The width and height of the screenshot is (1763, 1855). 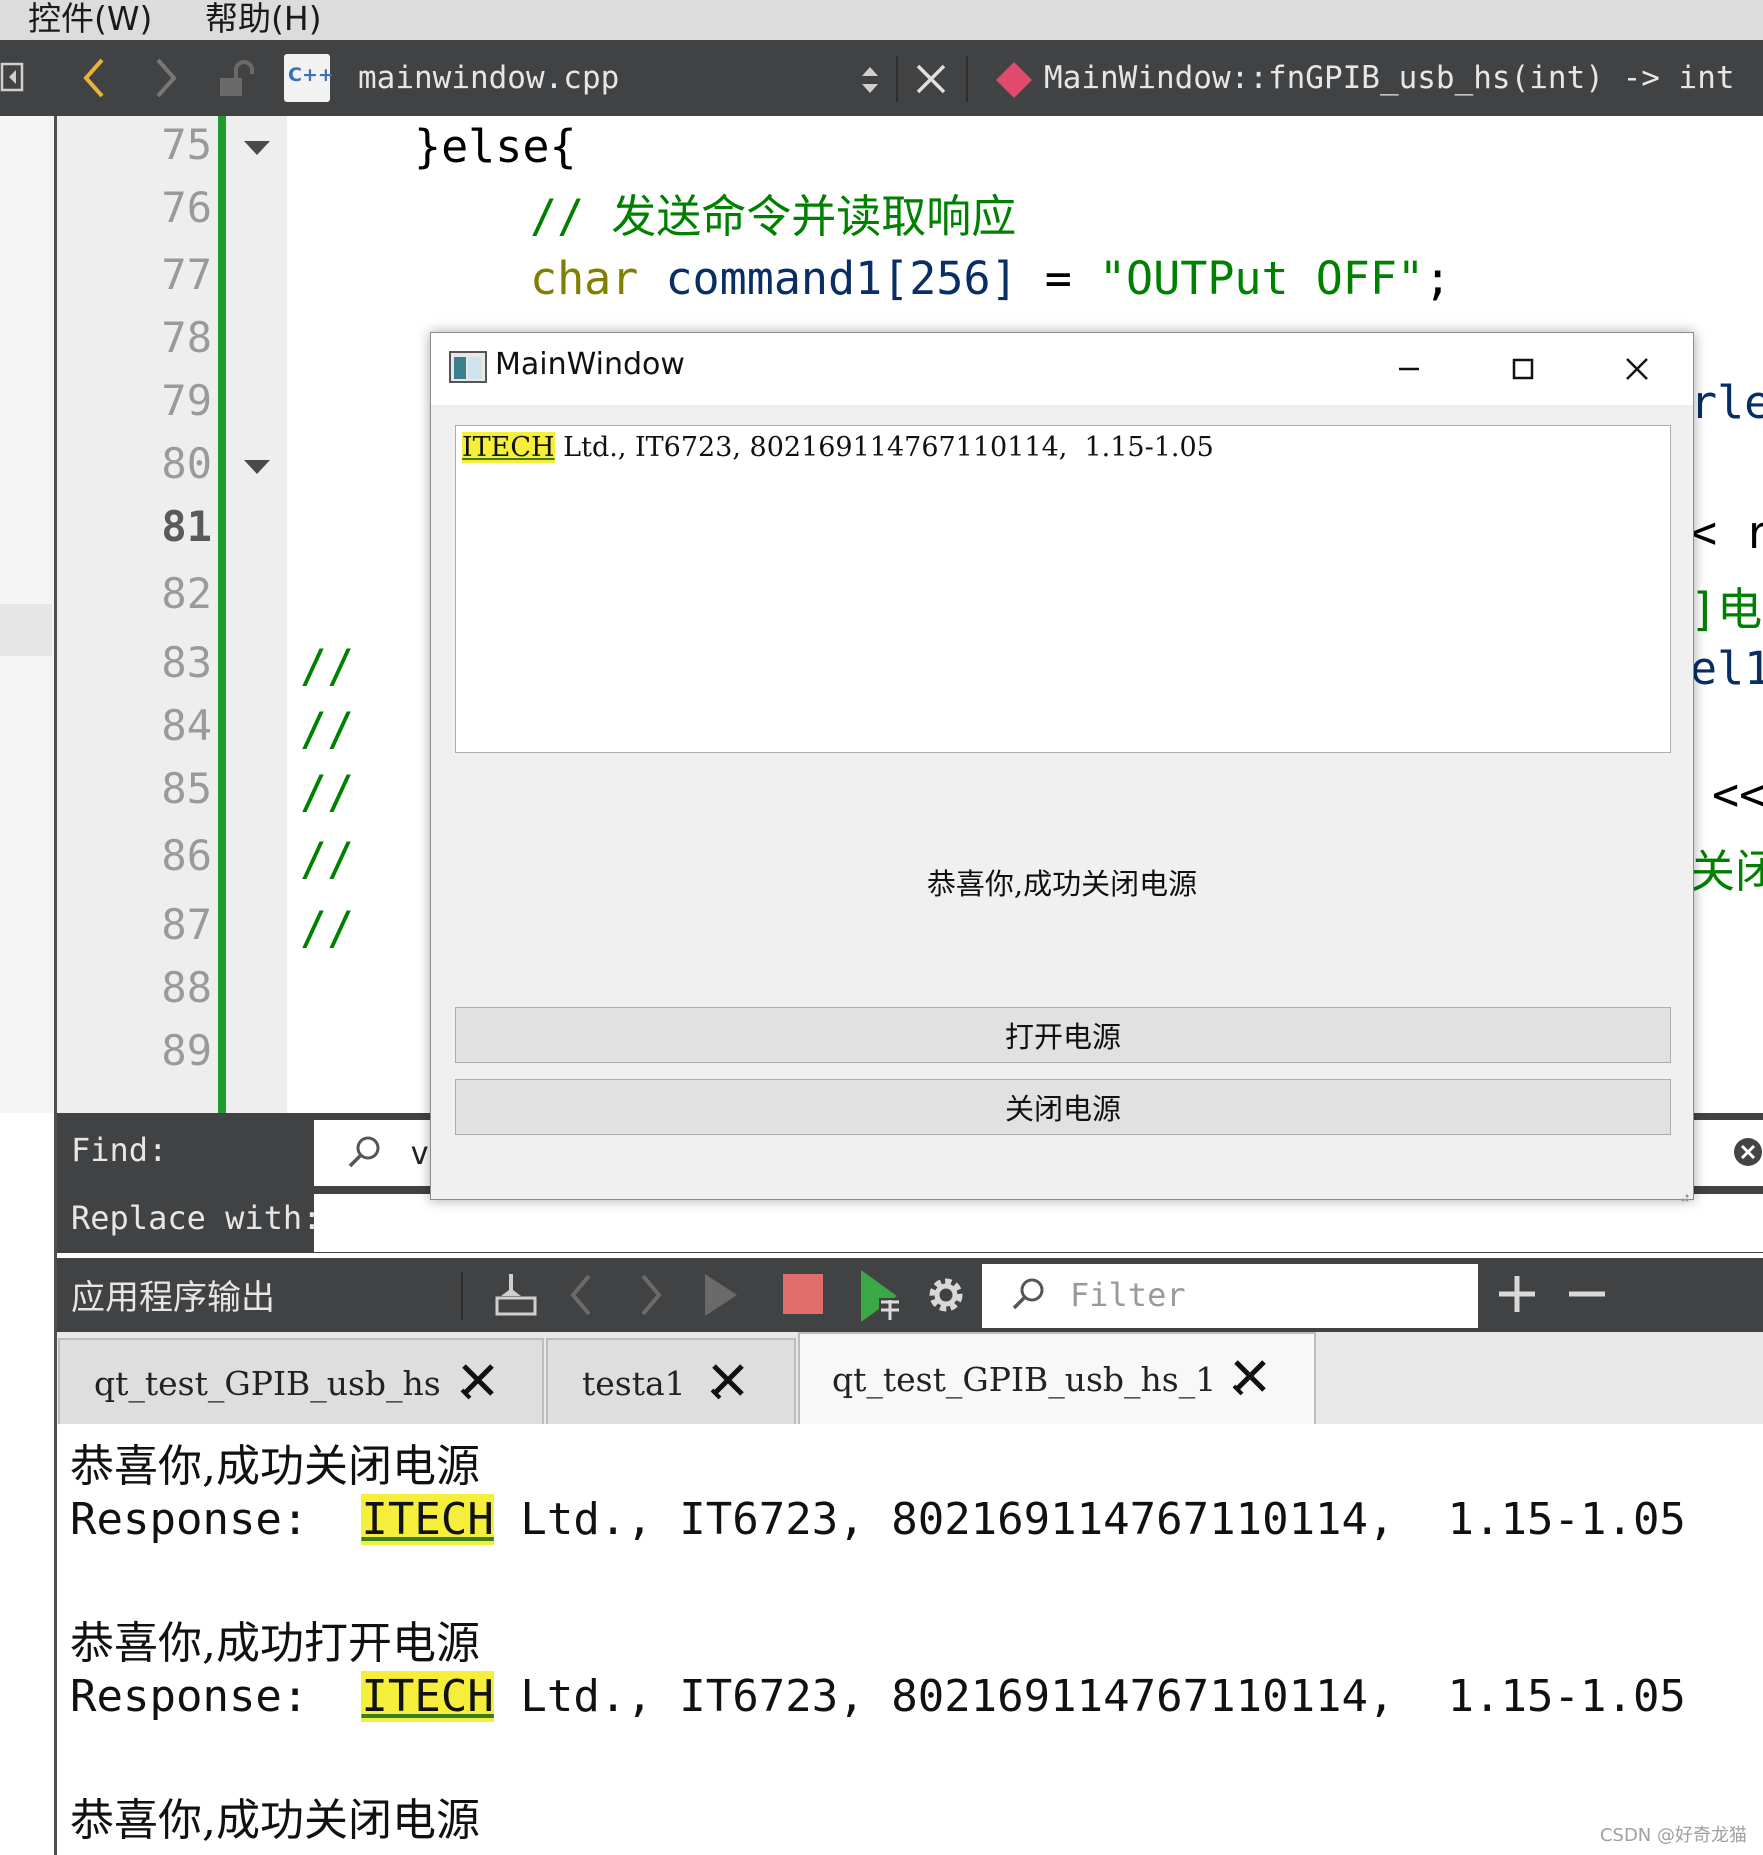 I want to click on code-fragment: < r, so click(x=1726, y=532).